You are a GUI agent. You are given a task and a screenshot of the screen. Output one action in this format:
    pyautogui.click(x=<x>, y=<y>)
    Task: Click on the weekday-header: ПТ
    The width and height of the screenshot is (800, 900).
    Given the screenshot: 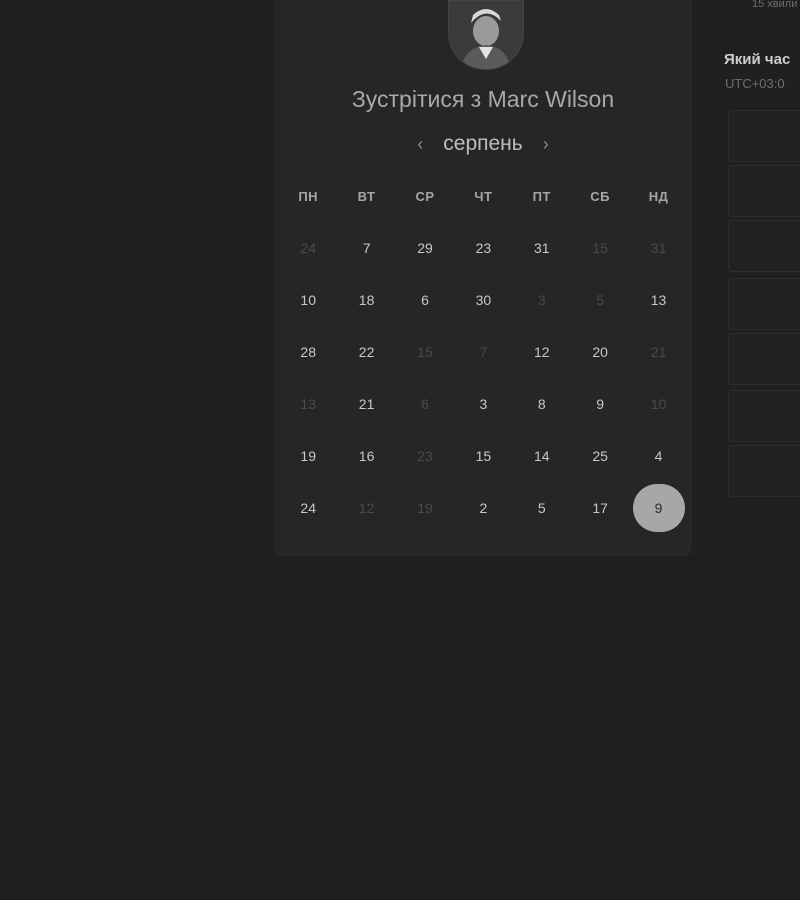 What is the action you would take?
    pyautogui.click(x=541, y=196)
    